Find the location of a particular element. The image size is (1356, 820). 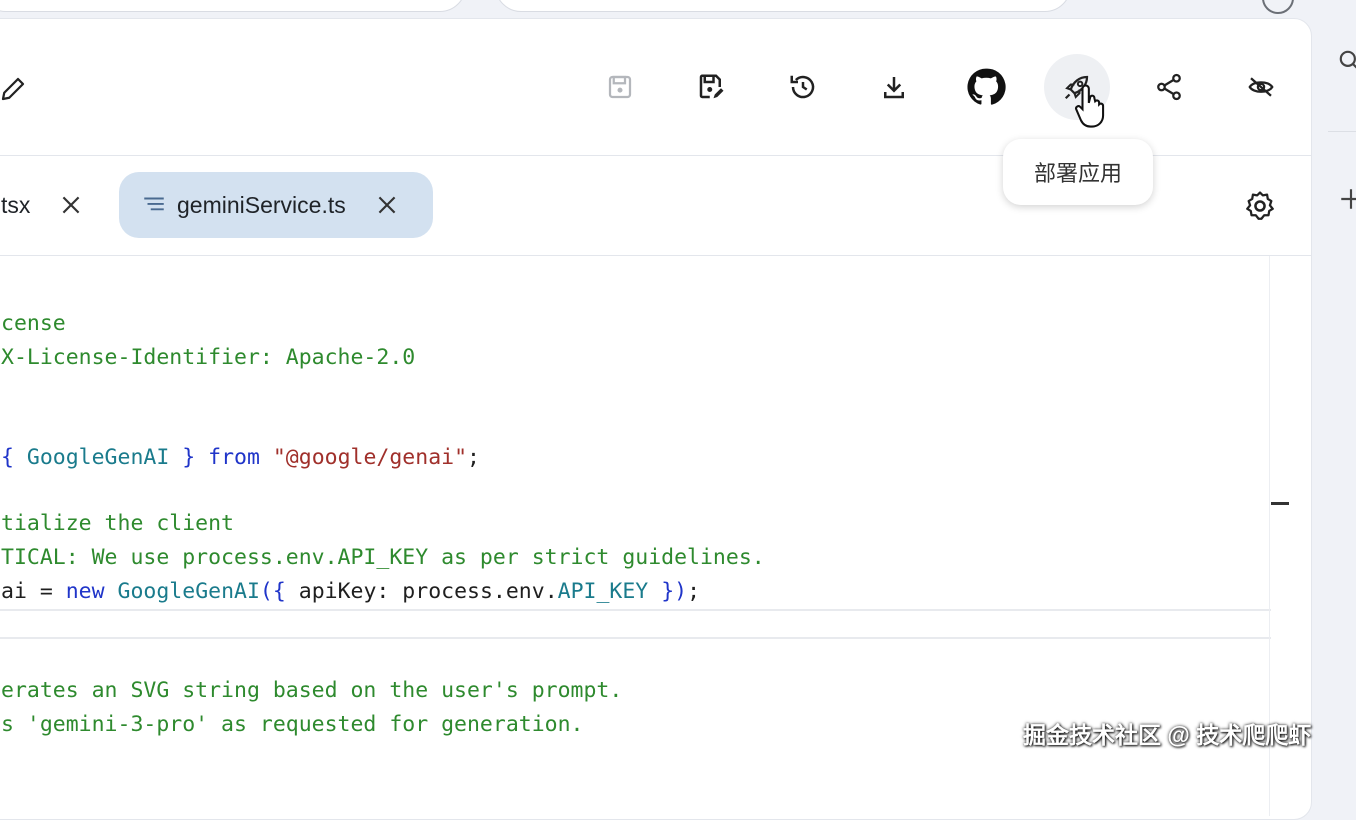

code-token: X-License-Identifier: Apache-2.0 is located at coordinates (208, 357).